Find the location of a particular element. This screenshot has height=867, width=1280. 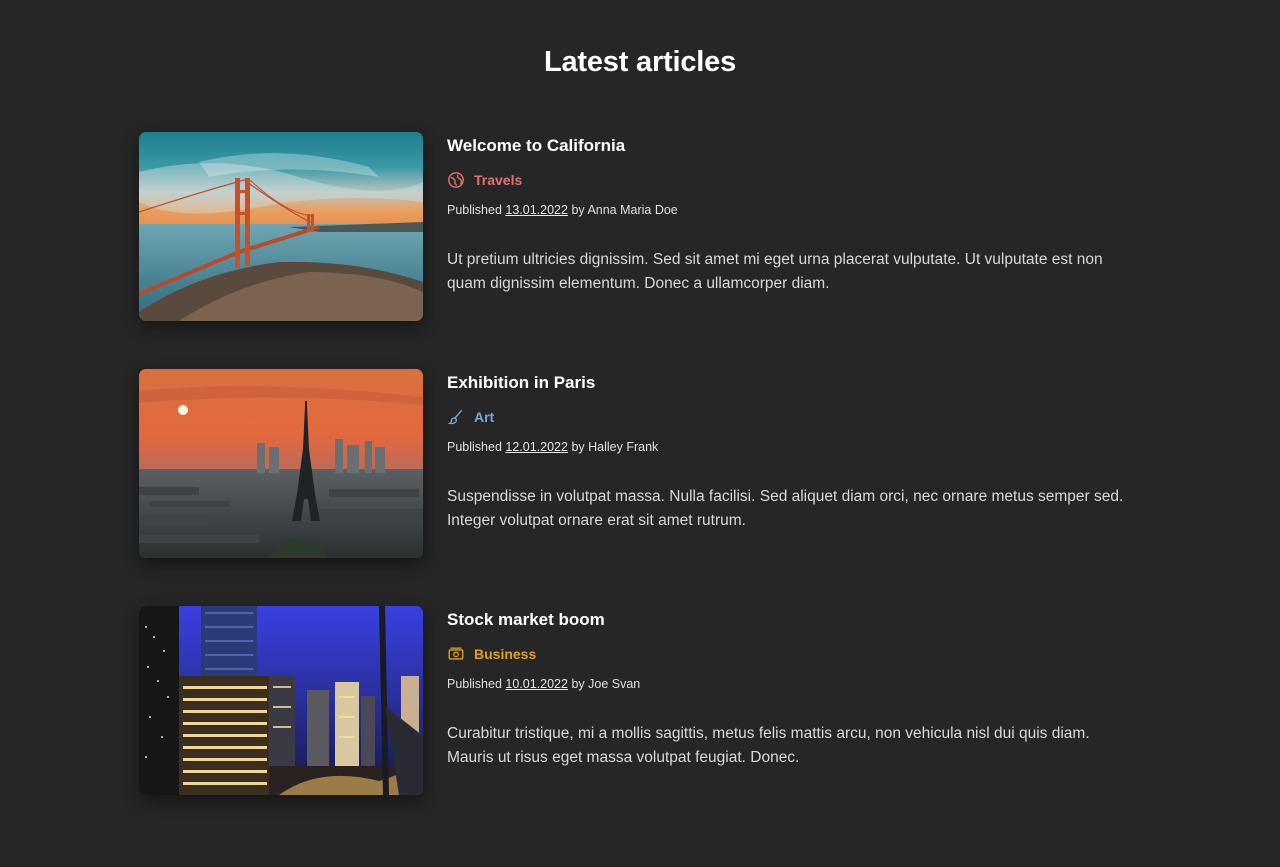

publish-date-link: 10.01.2022 is located at coordinates (536, 684).